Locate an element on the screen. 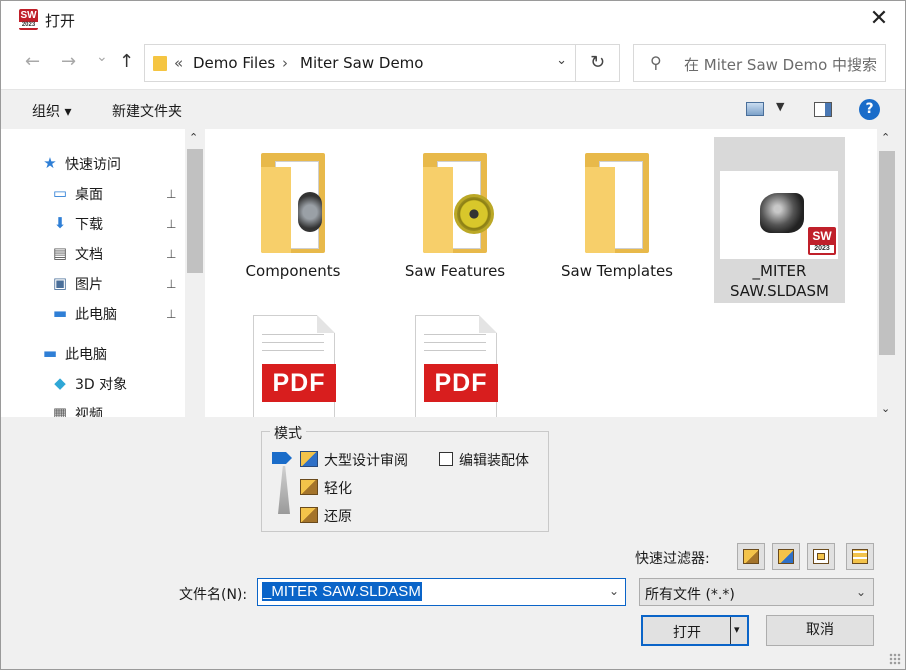 The image size is (906, 670). filter-top-level-assemblies-button is located at coordinates (860, 556).